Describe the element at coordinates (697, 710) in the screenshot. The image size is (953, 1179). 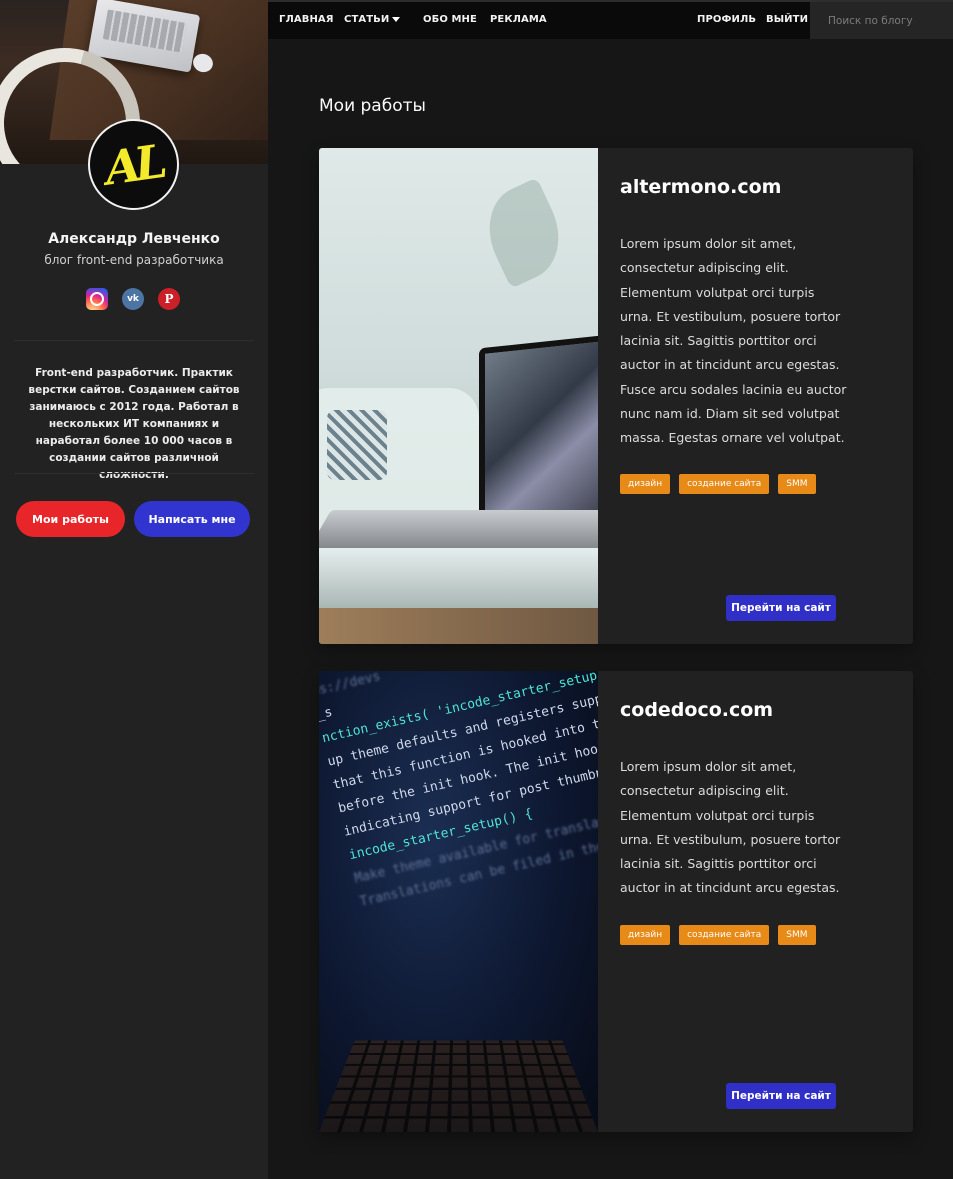
I see `card-title: codedoco.com` at that location.